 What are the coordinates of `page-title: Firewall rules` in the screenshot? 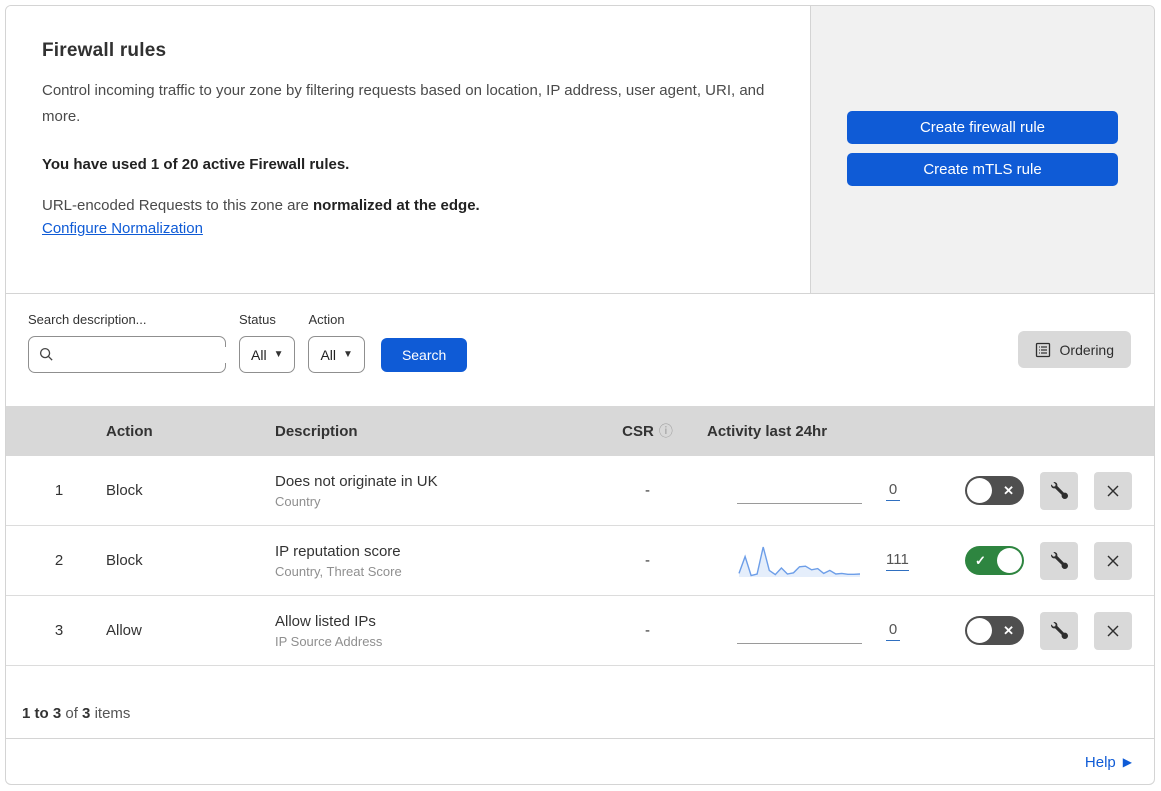 It's located at (104, 50).